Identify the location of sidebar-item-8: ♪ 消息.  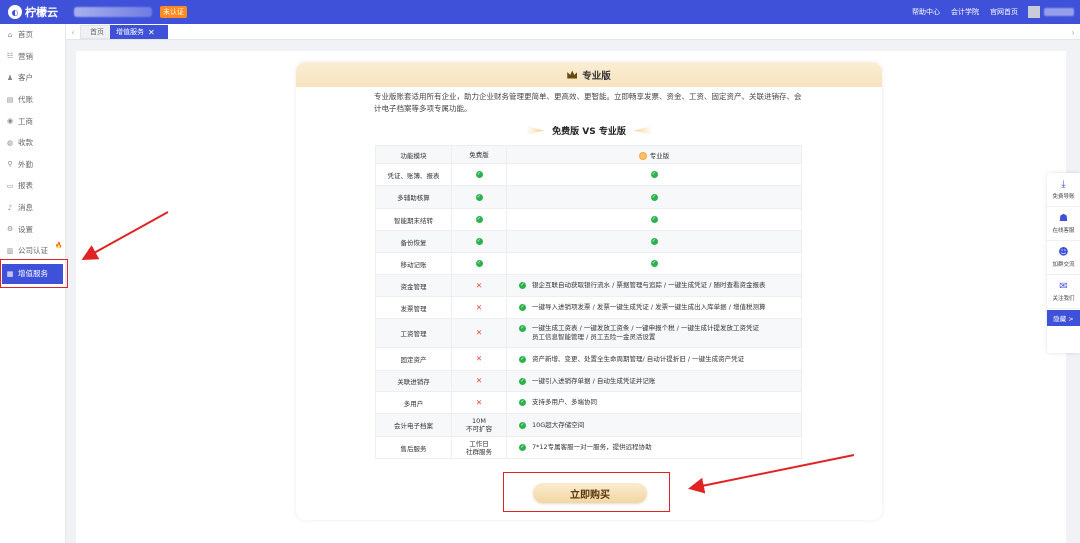
(32, 208).